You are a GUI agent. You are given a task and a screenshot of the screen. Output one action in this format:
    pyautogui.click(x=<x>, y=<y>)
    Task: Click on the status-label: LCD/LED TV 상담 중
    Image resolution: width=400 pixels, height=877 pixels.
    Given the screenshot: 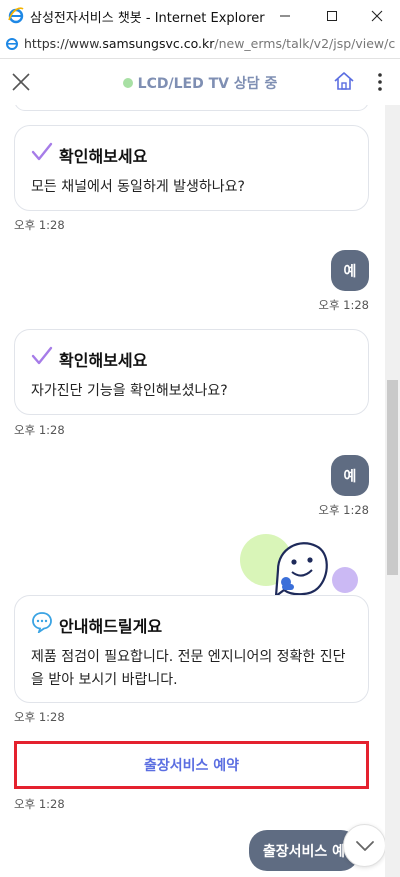 What is the action you would take?
    pyautogui.click(x=207, y=84)
    